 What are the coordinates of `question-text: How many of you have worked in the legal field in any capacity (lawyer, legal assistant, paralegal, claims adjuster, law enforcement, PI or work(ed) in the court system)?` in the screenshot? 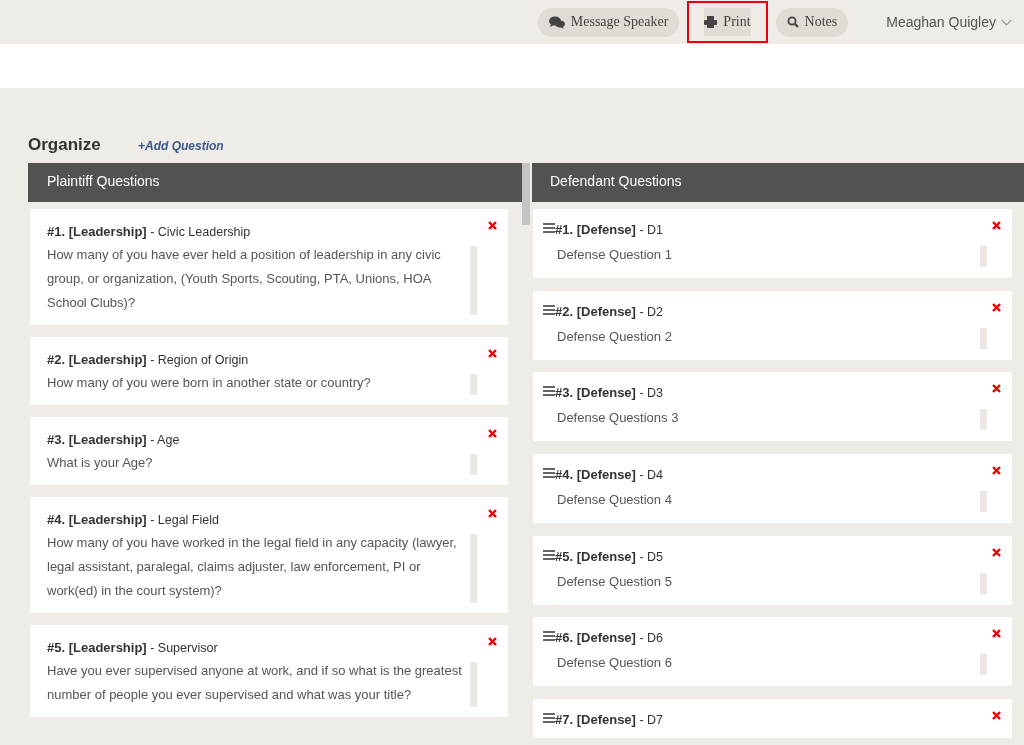 It's located at (252, 567).